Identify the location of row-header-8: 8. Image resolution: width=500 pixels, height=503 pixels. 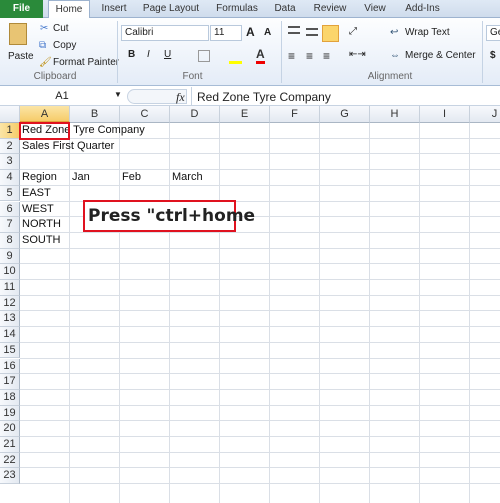
(10, 240).